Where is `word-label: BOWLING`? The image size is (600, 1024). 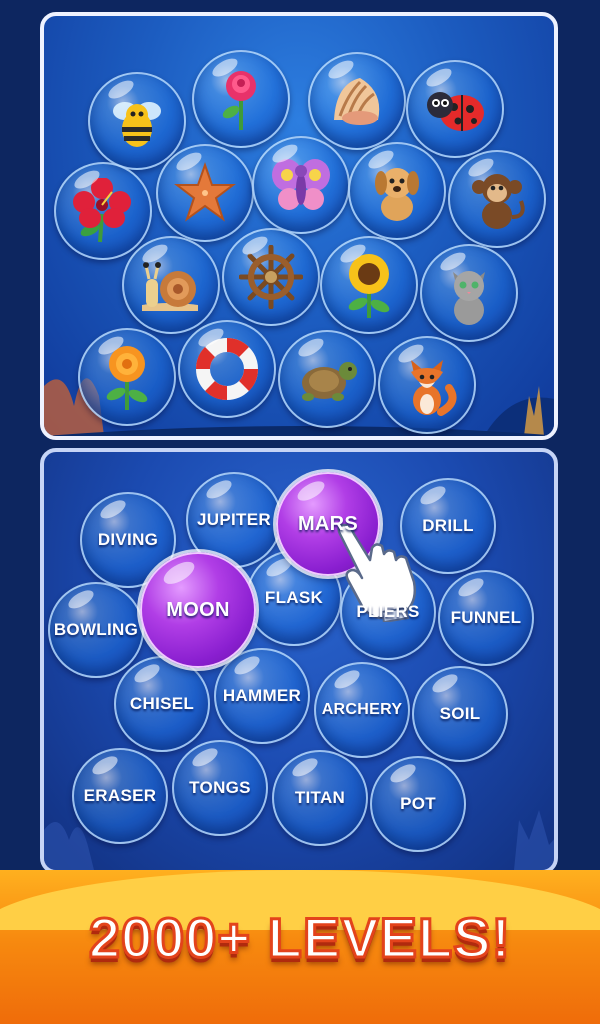 word-label: BOWLING is located at coordinates (96, 629).